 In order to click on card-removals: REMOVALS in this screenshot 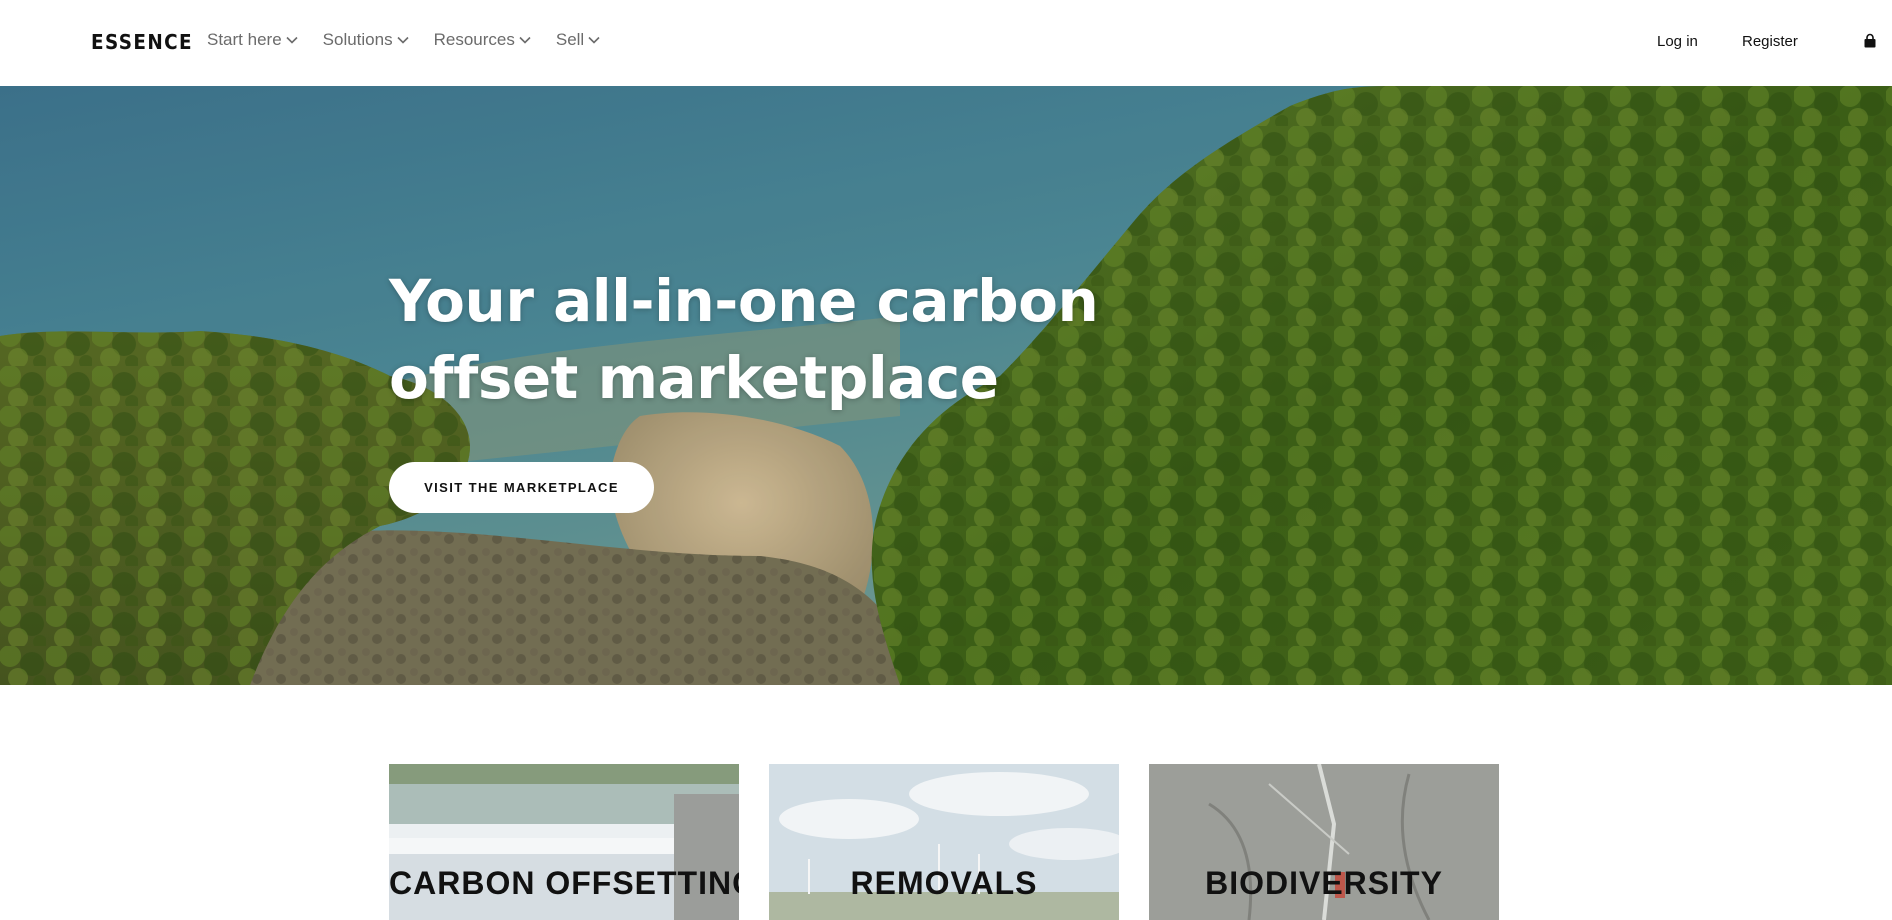, I will do `click(944, 842)`.